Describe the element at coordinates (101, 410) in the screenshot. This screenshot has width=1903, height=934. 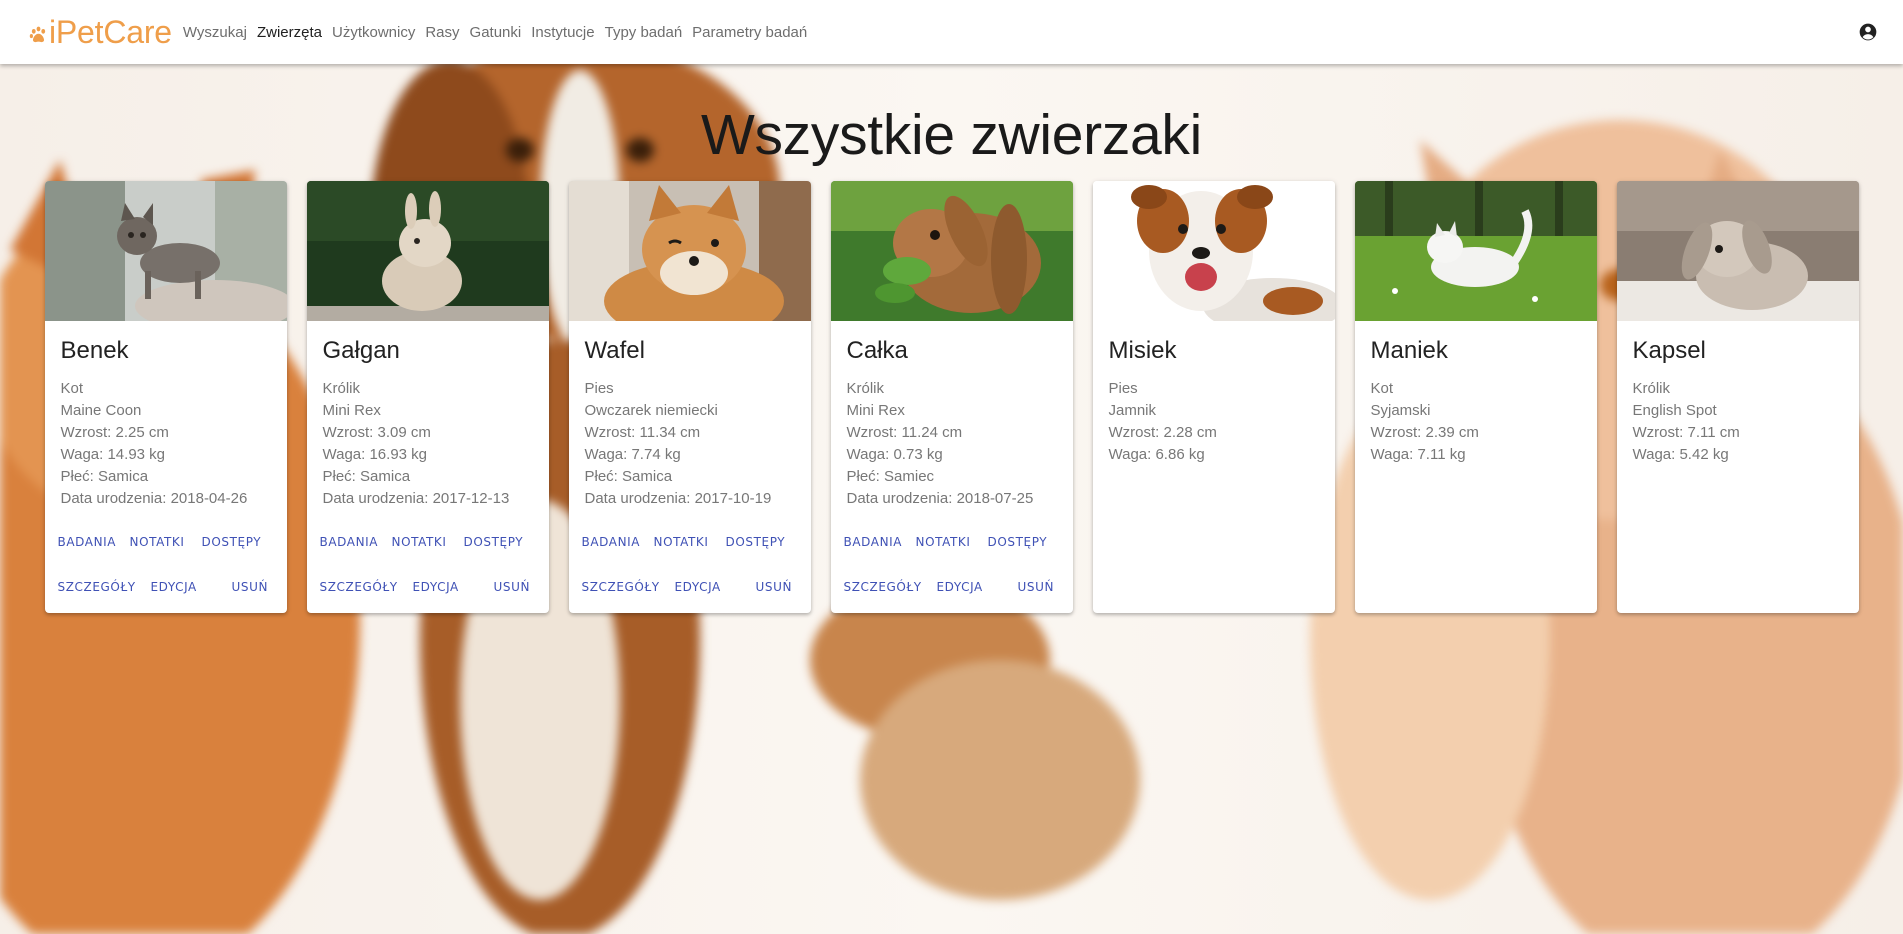
I see `pet-breed: Maine Coon` at that location.